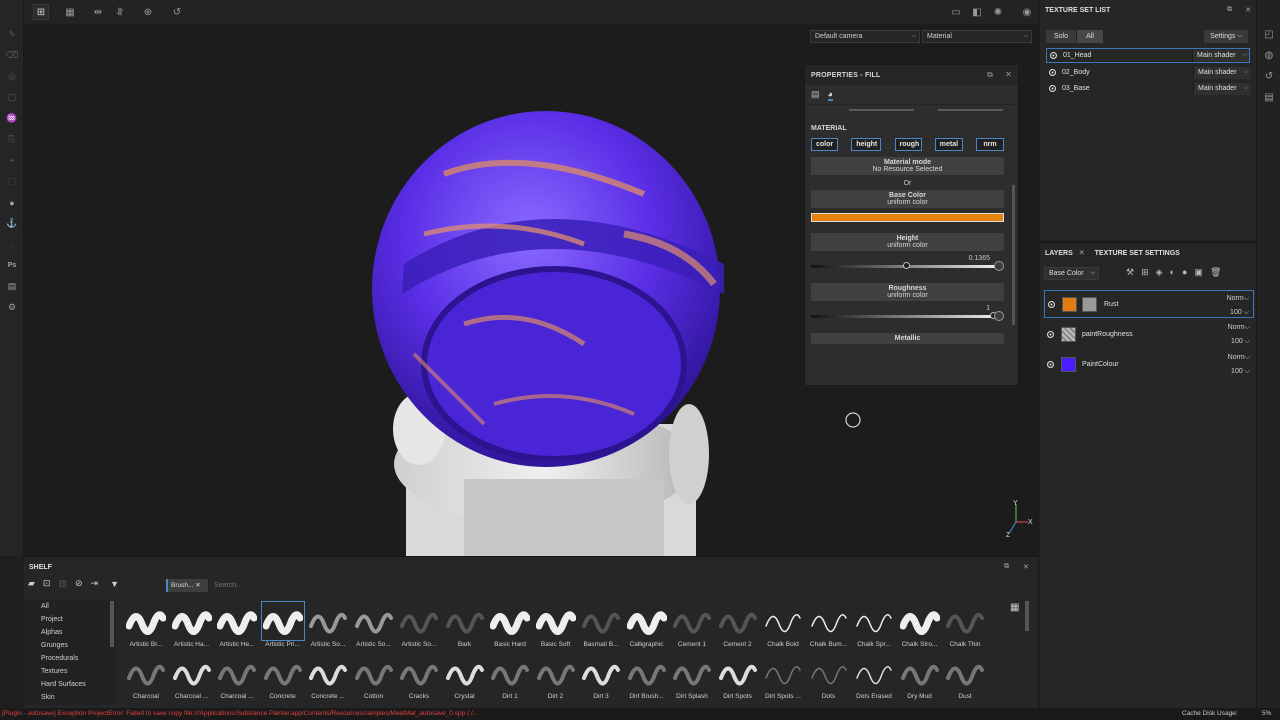  What do you see at coordinates (12, 181) in the screenshot?
I see `color-picker-icon: ⬚` at bounding box center [12, 181].